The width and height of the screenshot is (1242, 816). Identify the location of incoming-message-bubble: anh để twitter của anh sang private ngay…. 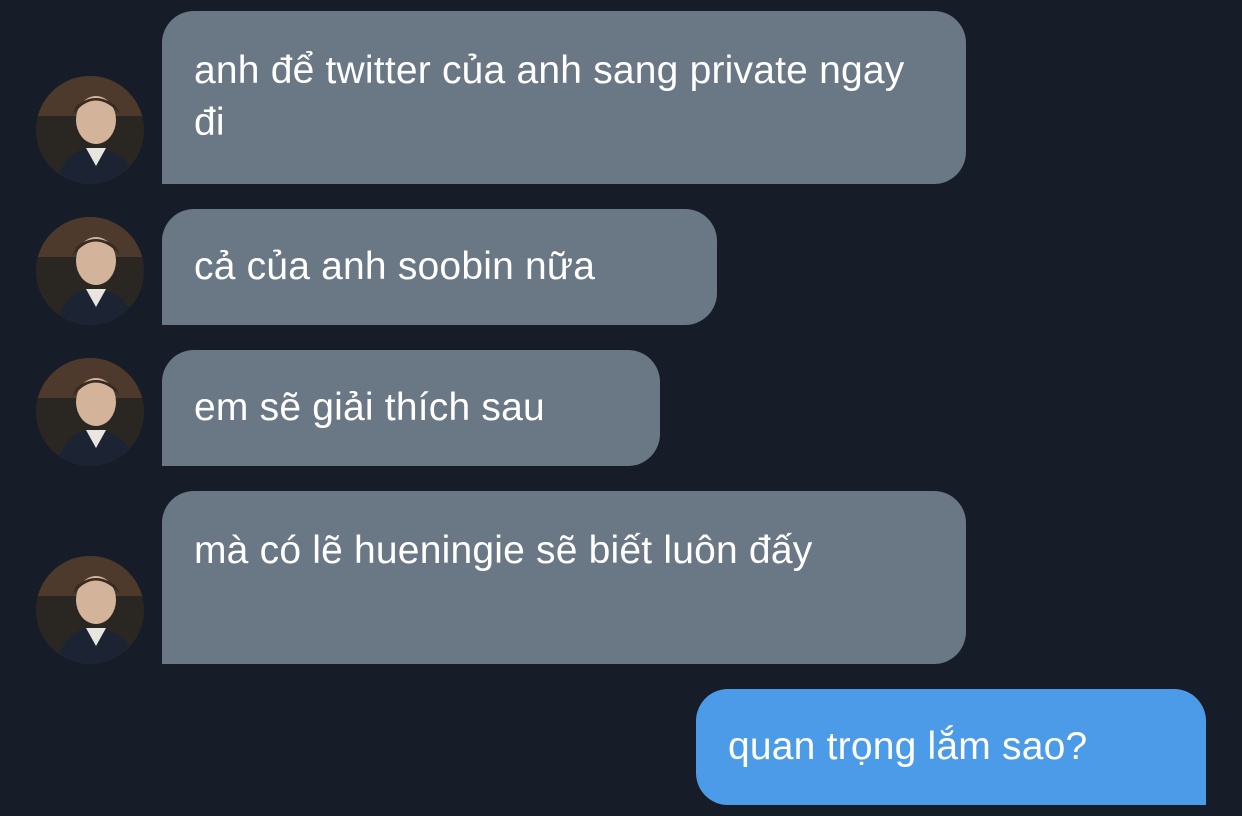
(564, 97).